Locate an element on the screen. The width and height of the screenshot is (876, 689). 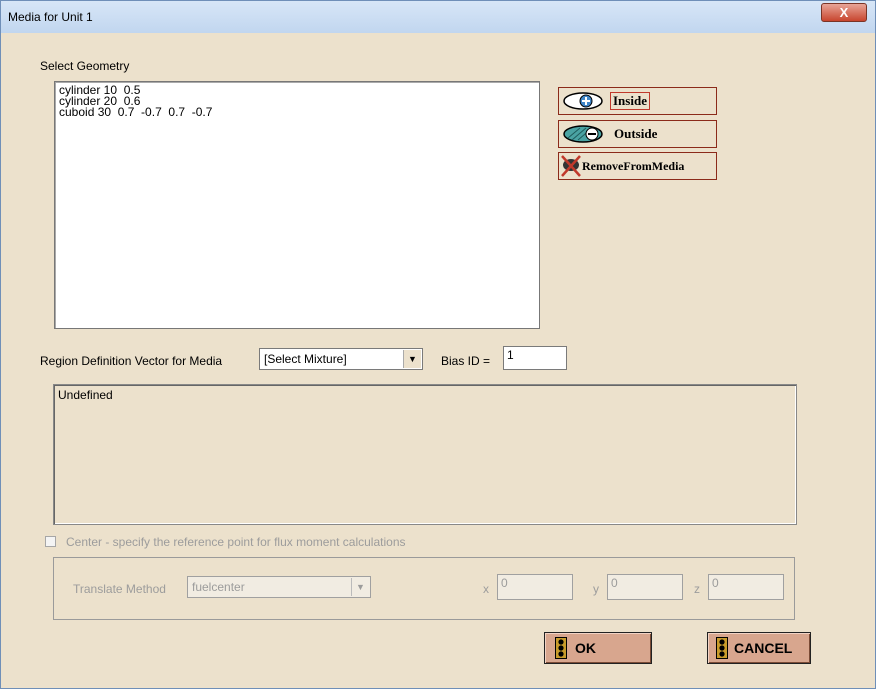
y-label: y is located at coordinates (596, 589).